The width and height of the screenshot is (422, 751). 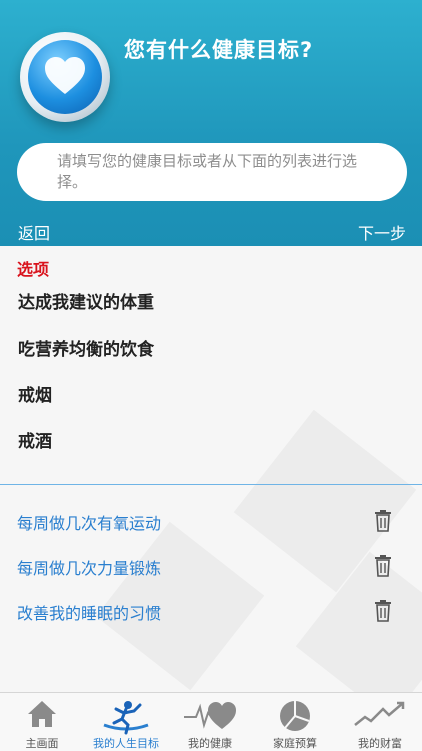 What do you see at coordinates (35, 393) in the screenshot?
I see `option-item: 戒烟` at bounding box center [35, 393].